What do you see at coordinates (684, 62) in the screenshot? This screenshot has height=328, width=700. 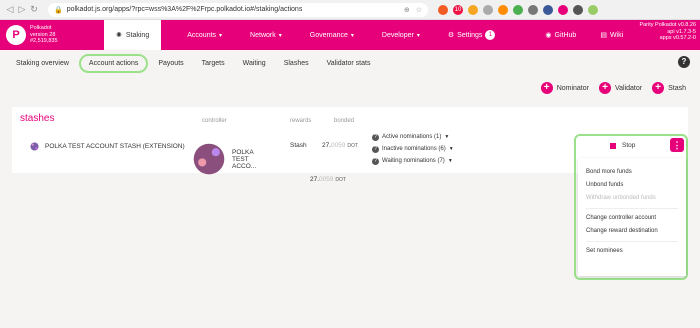 I see `help-icon: ?` at bounding box center [684, 62].